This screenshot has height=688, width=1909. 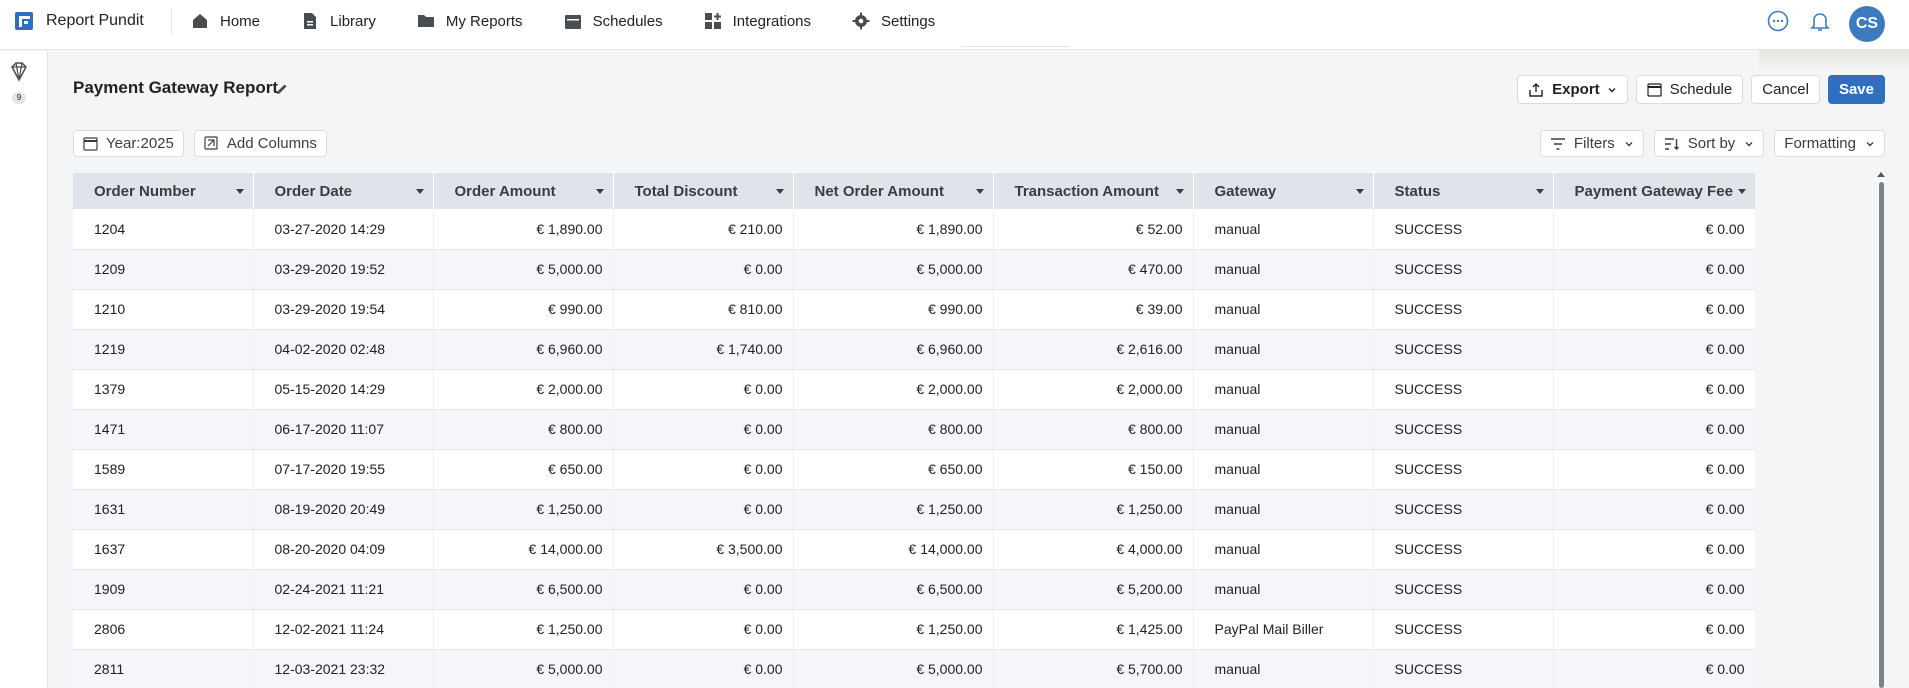 What do you see at coordinates (1245, 191) in the screenshot?
I see `column-header-label: Gateway` at bounding box center [1245, 191].